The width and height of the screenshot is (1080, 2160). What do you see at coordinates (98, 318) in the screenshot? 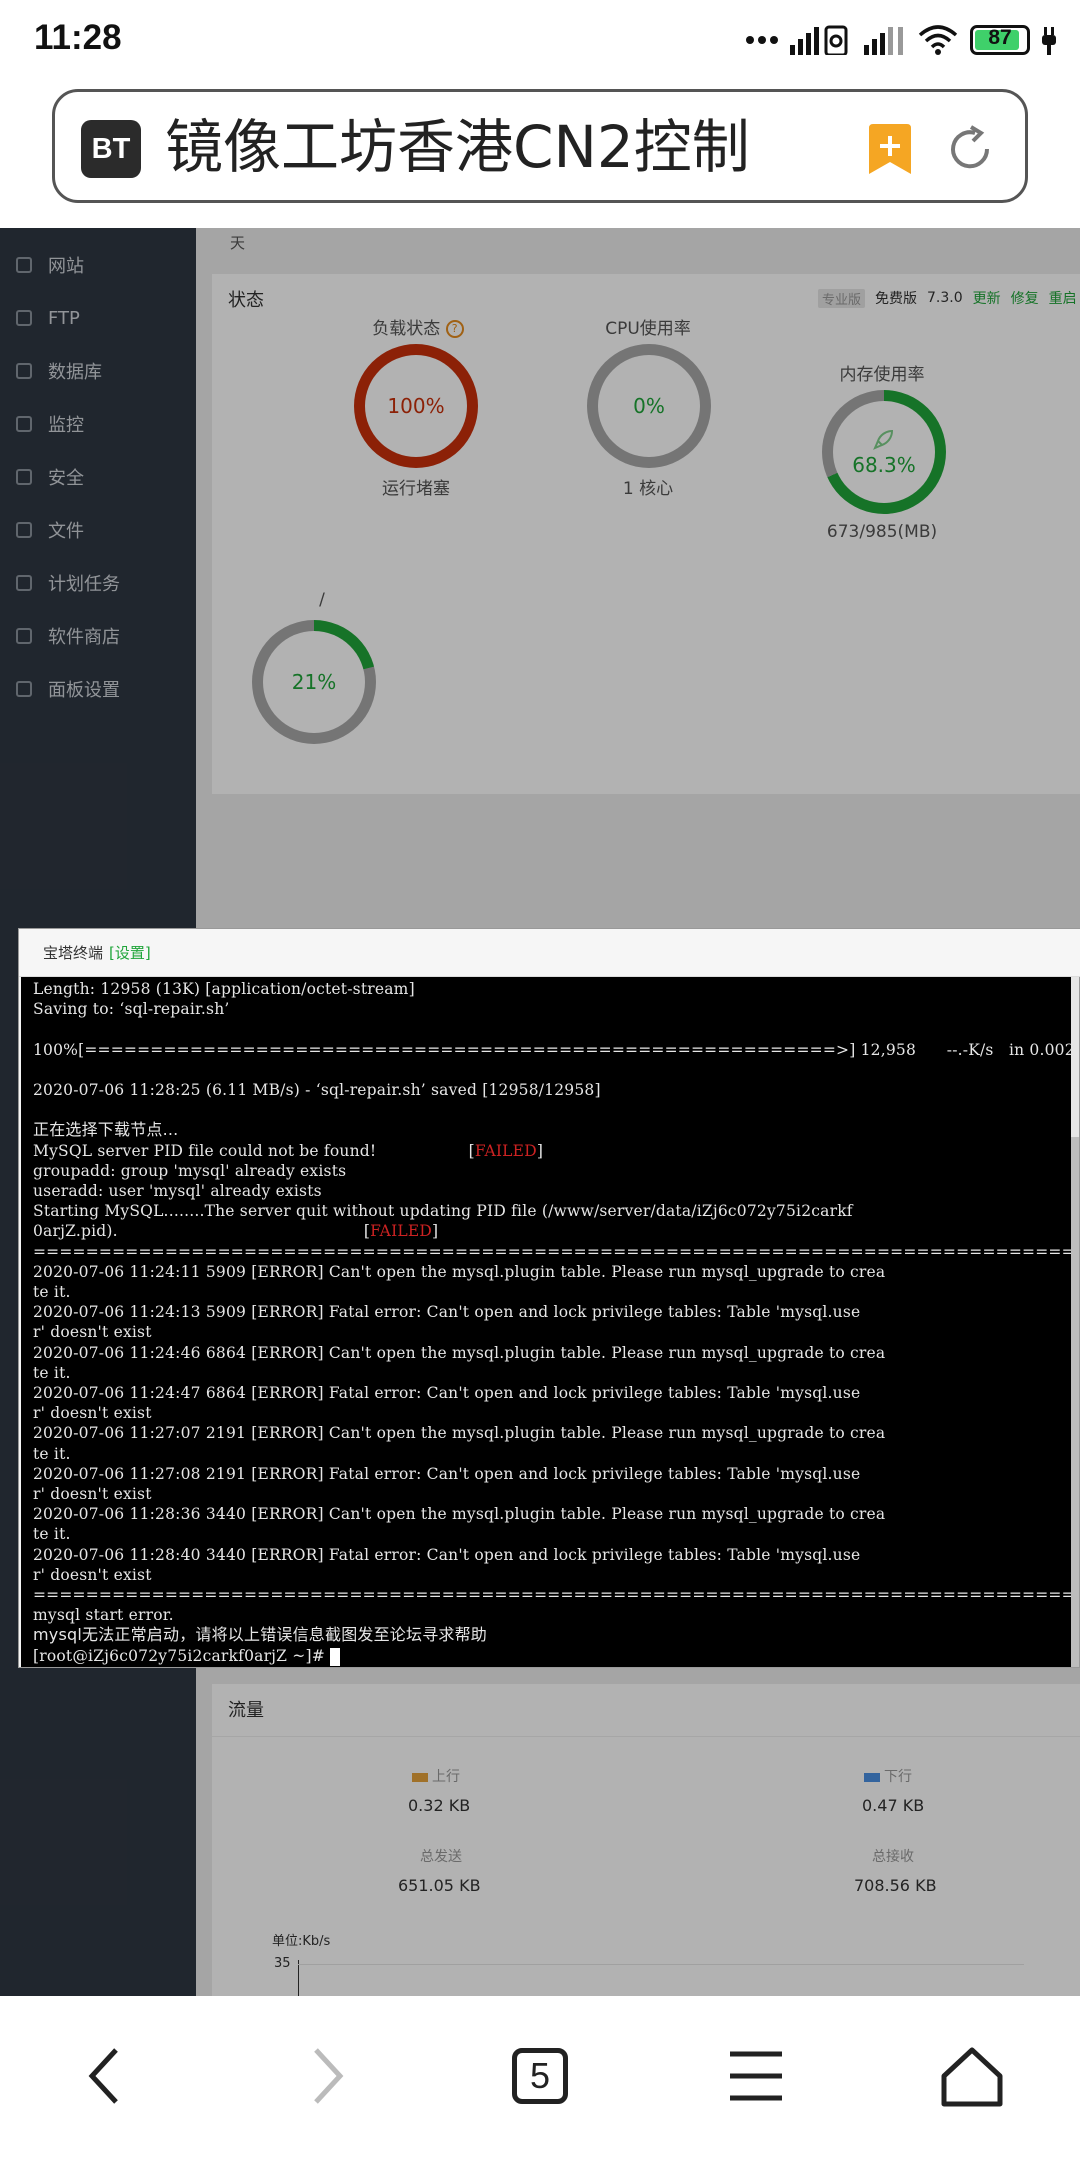
I see `sidebar-item-1: FTP` at bounding box center [98, 318].